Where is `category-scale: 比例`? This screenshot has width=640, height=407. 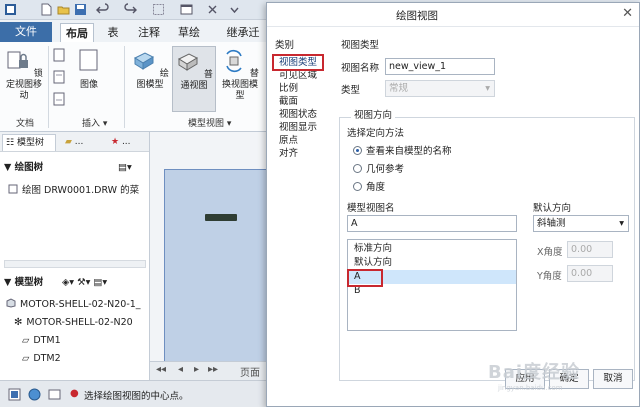 category-scale: 比例 is located at coordinates (288, 88).